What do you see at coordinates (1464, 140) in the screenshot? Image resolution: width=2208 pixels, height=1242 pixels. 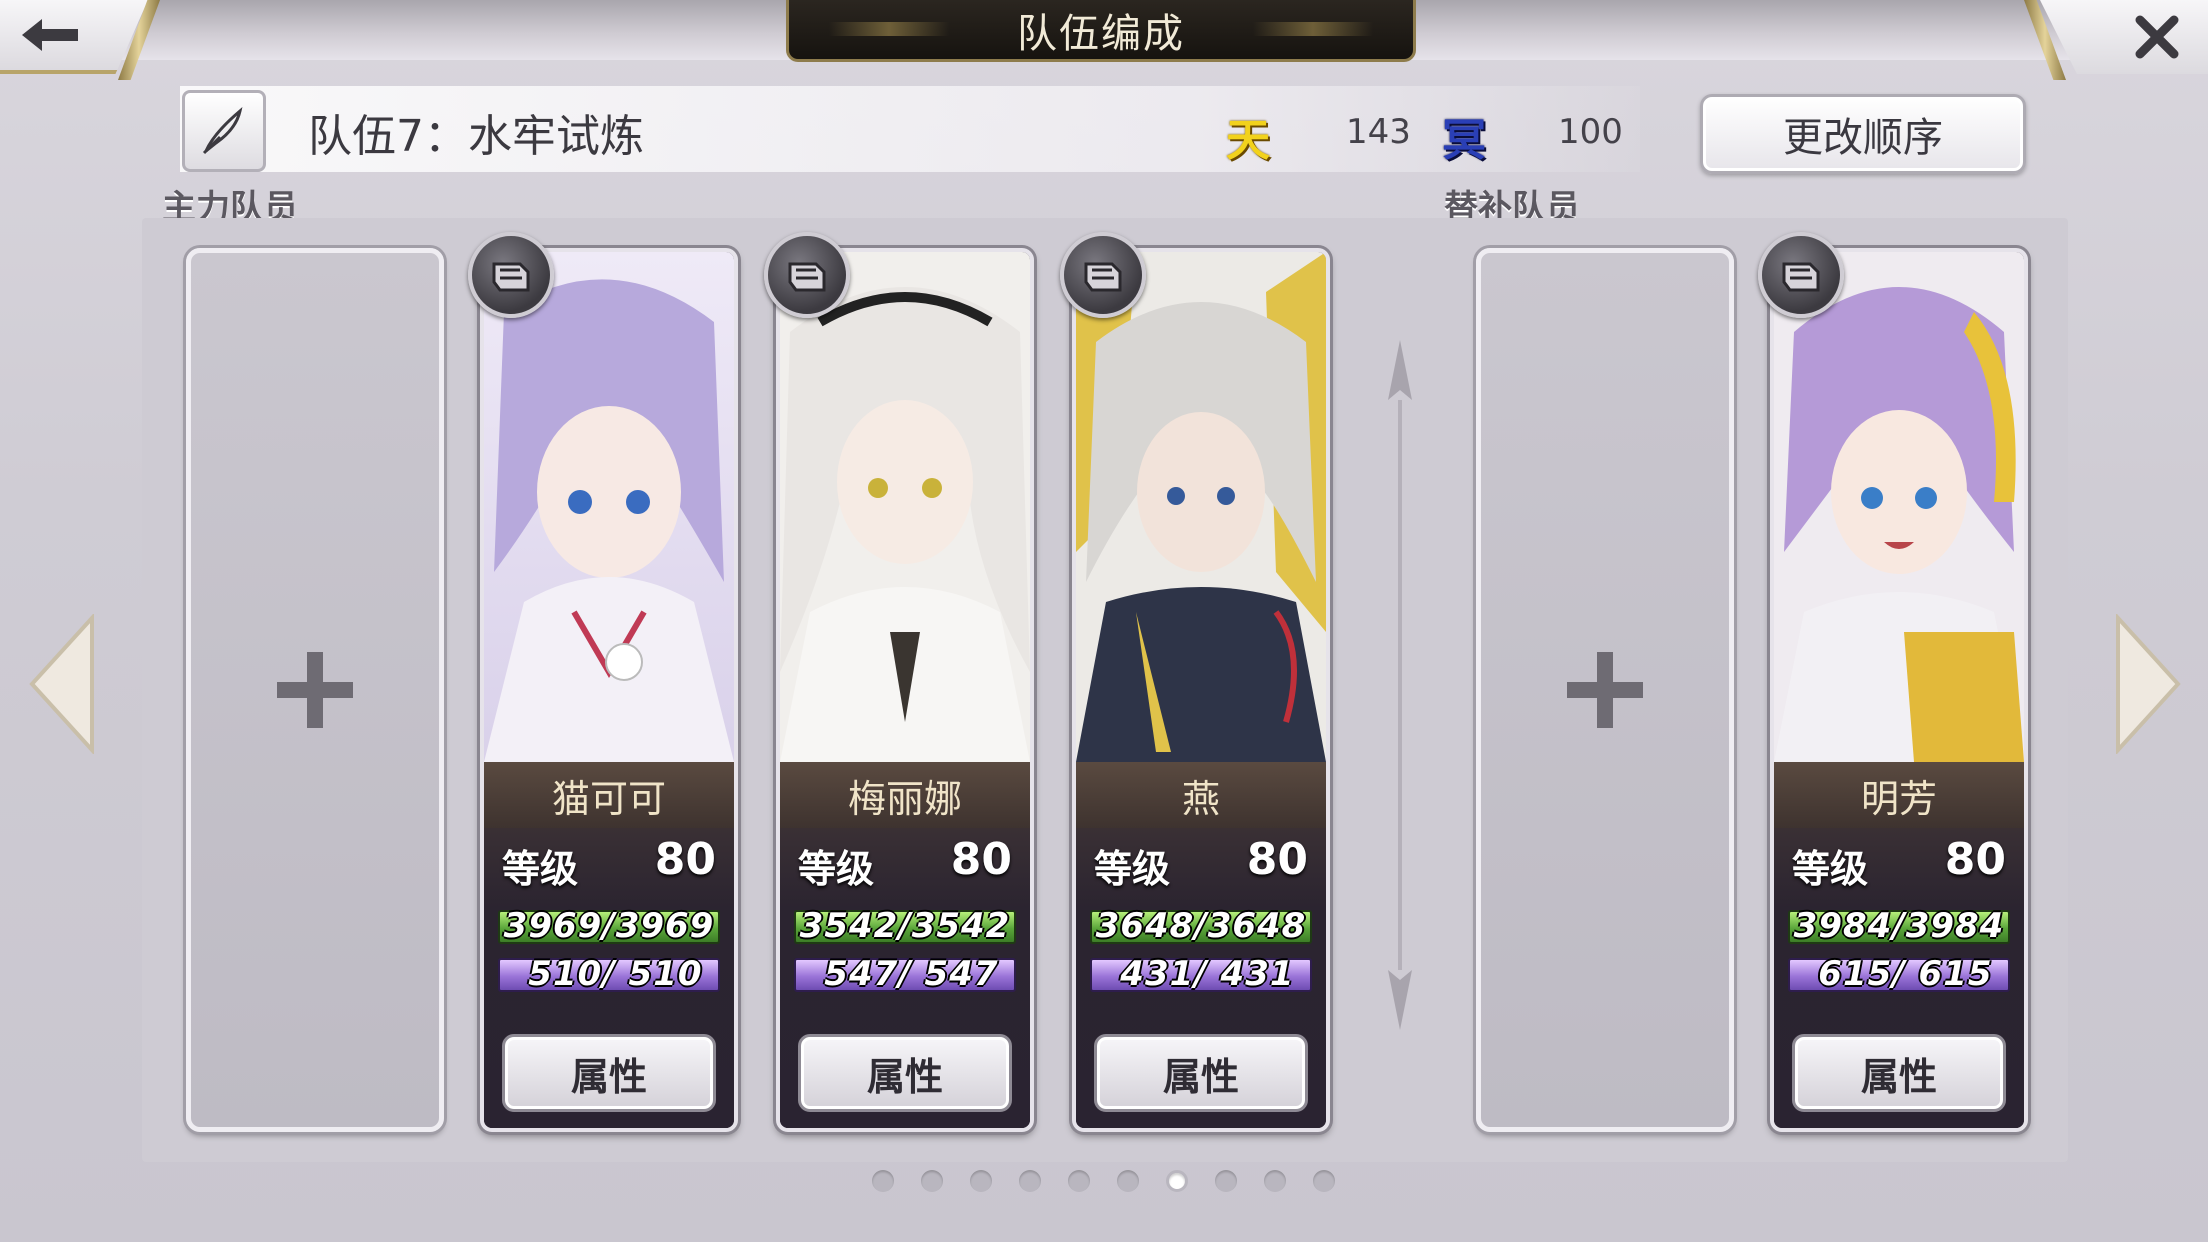 I see `underworld-icon: 冥` at bounding box center [1464, 140].